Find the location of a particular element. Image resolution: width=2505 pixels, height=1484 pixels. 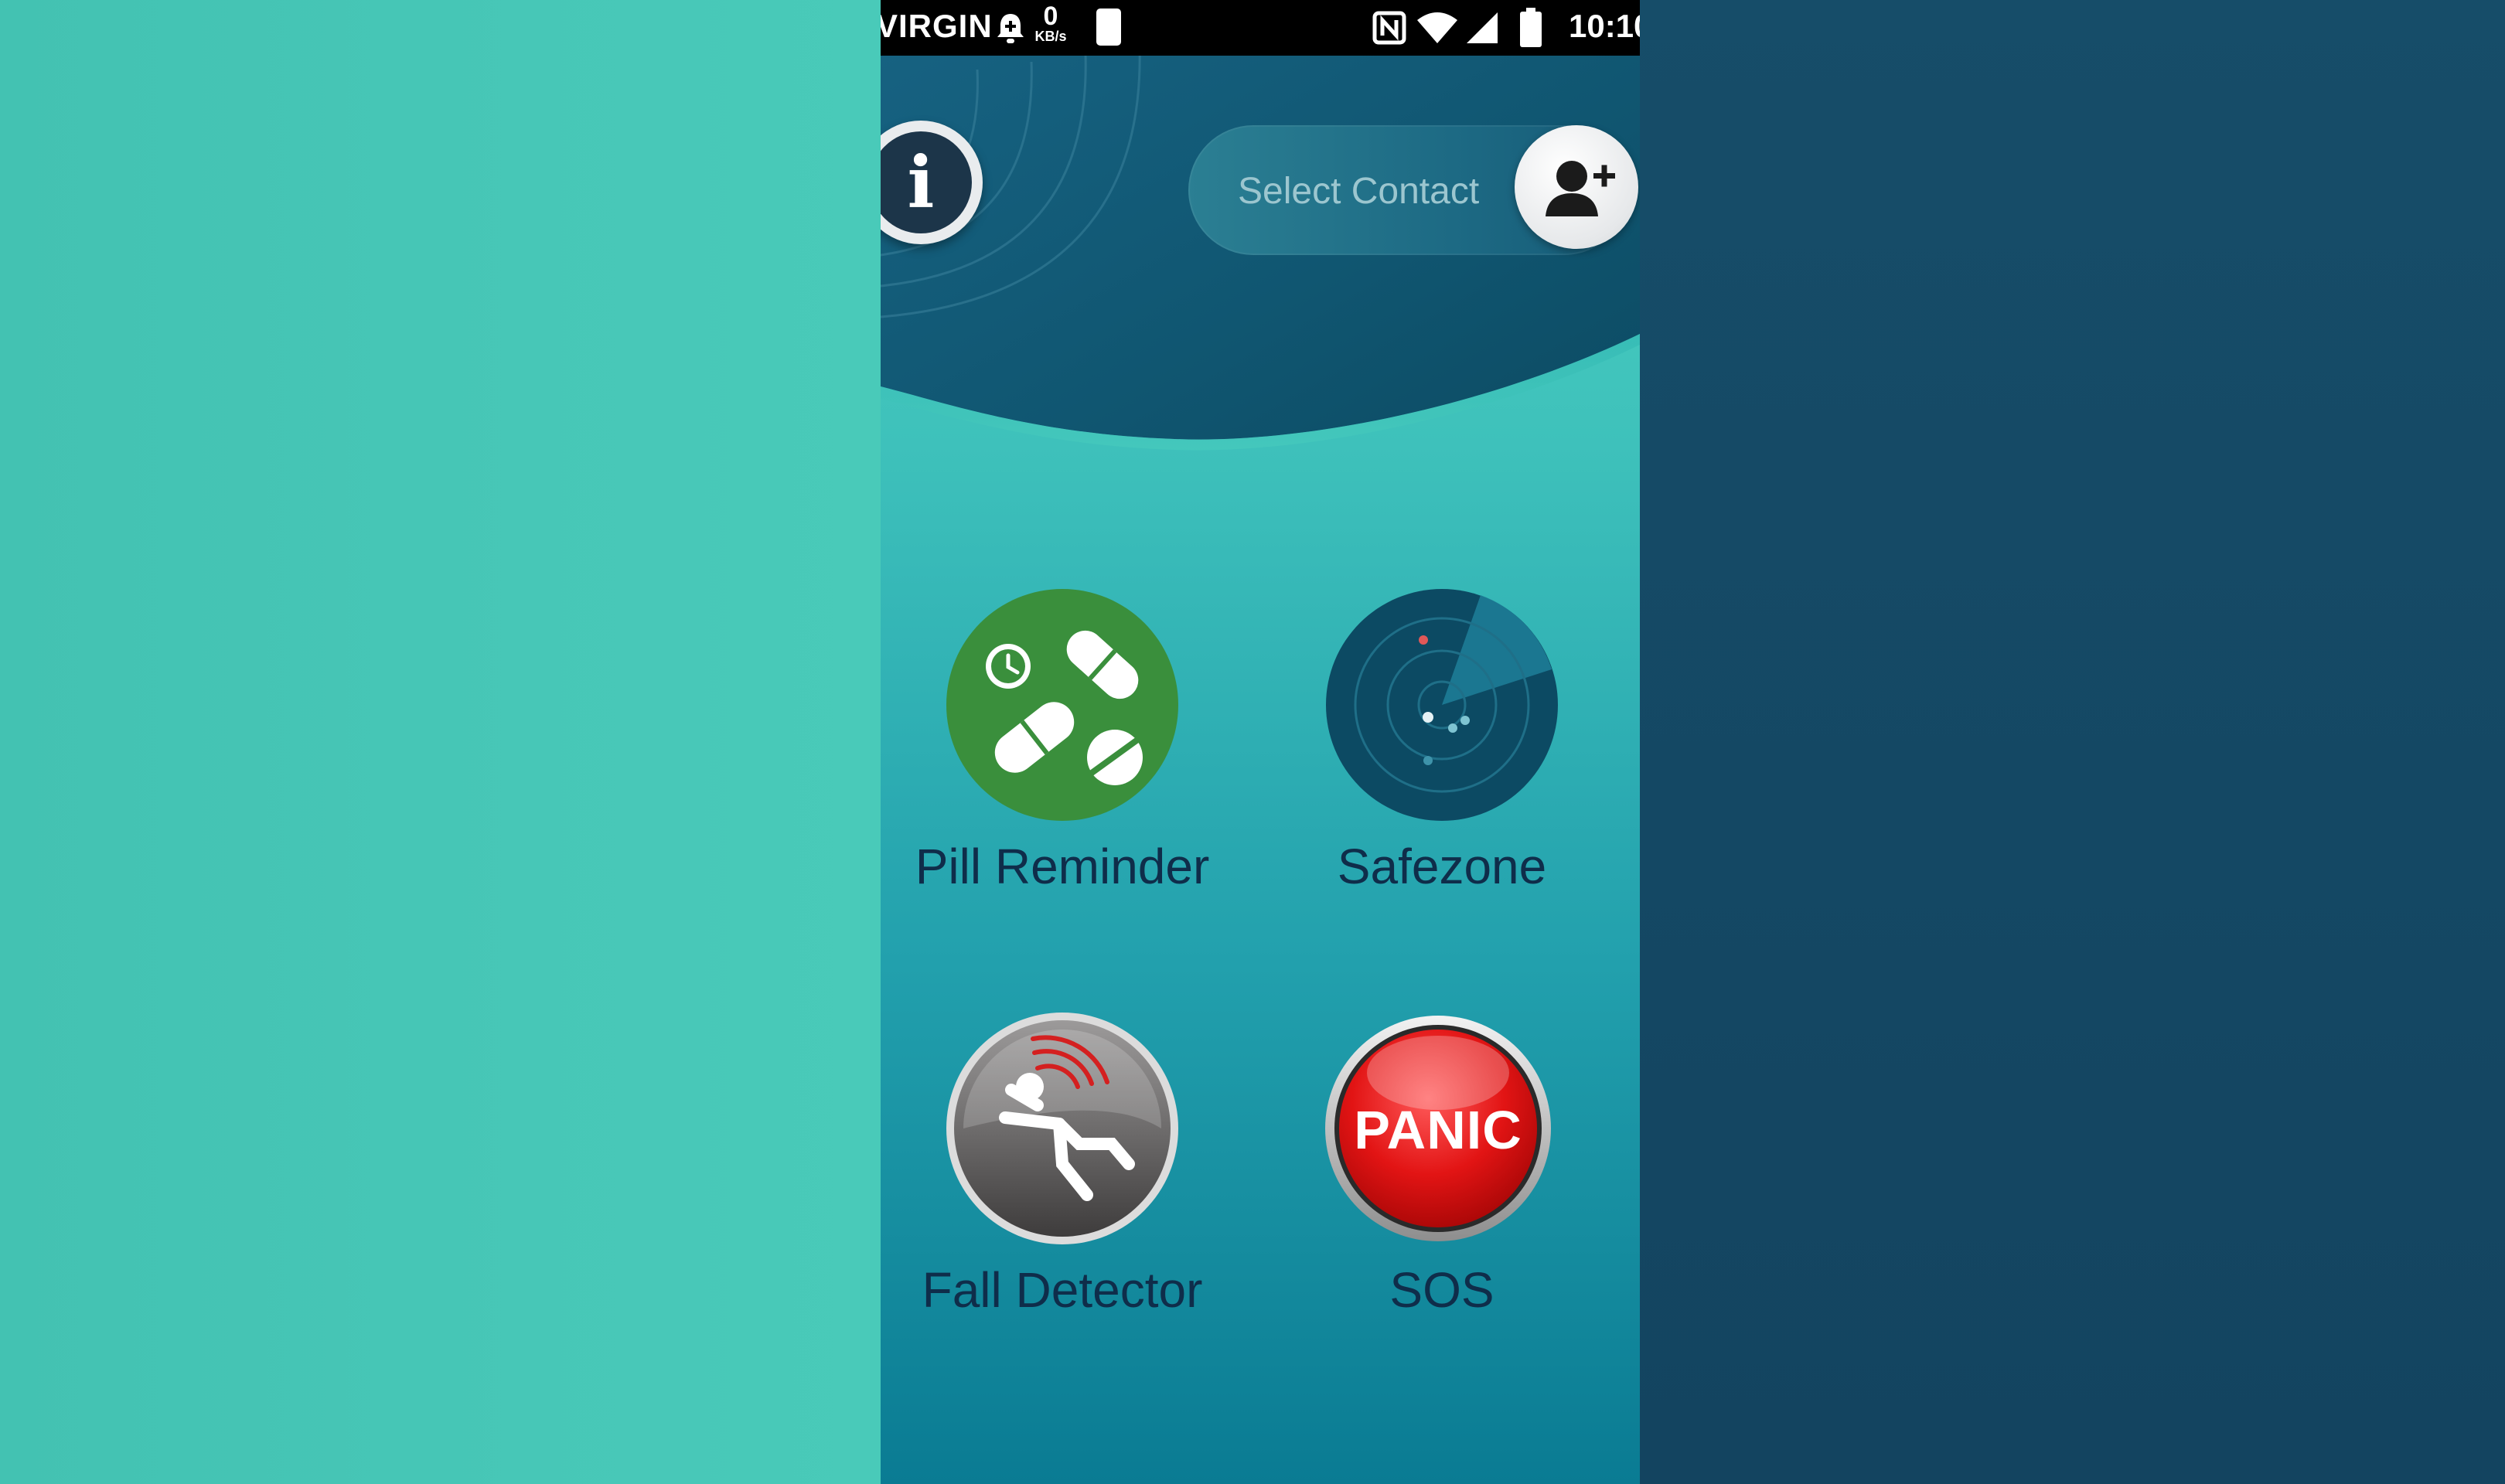

alarm-icon is located at coordinates (1010, 28).